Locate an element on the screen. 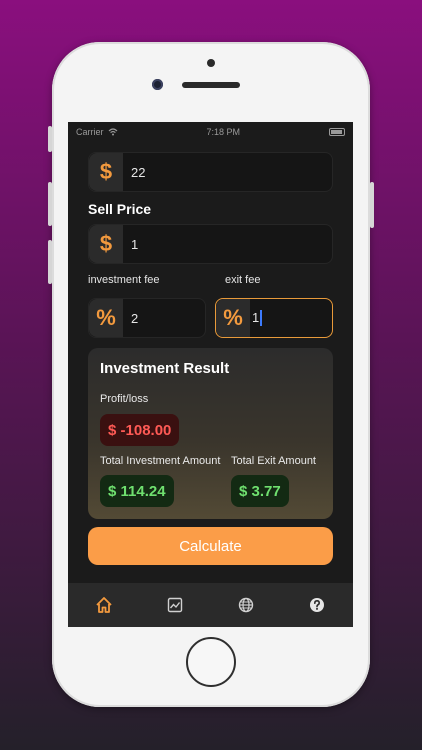 This screenshot has width=422, height=750. buy-price-value: 22 is located at coordinates (138, 172).